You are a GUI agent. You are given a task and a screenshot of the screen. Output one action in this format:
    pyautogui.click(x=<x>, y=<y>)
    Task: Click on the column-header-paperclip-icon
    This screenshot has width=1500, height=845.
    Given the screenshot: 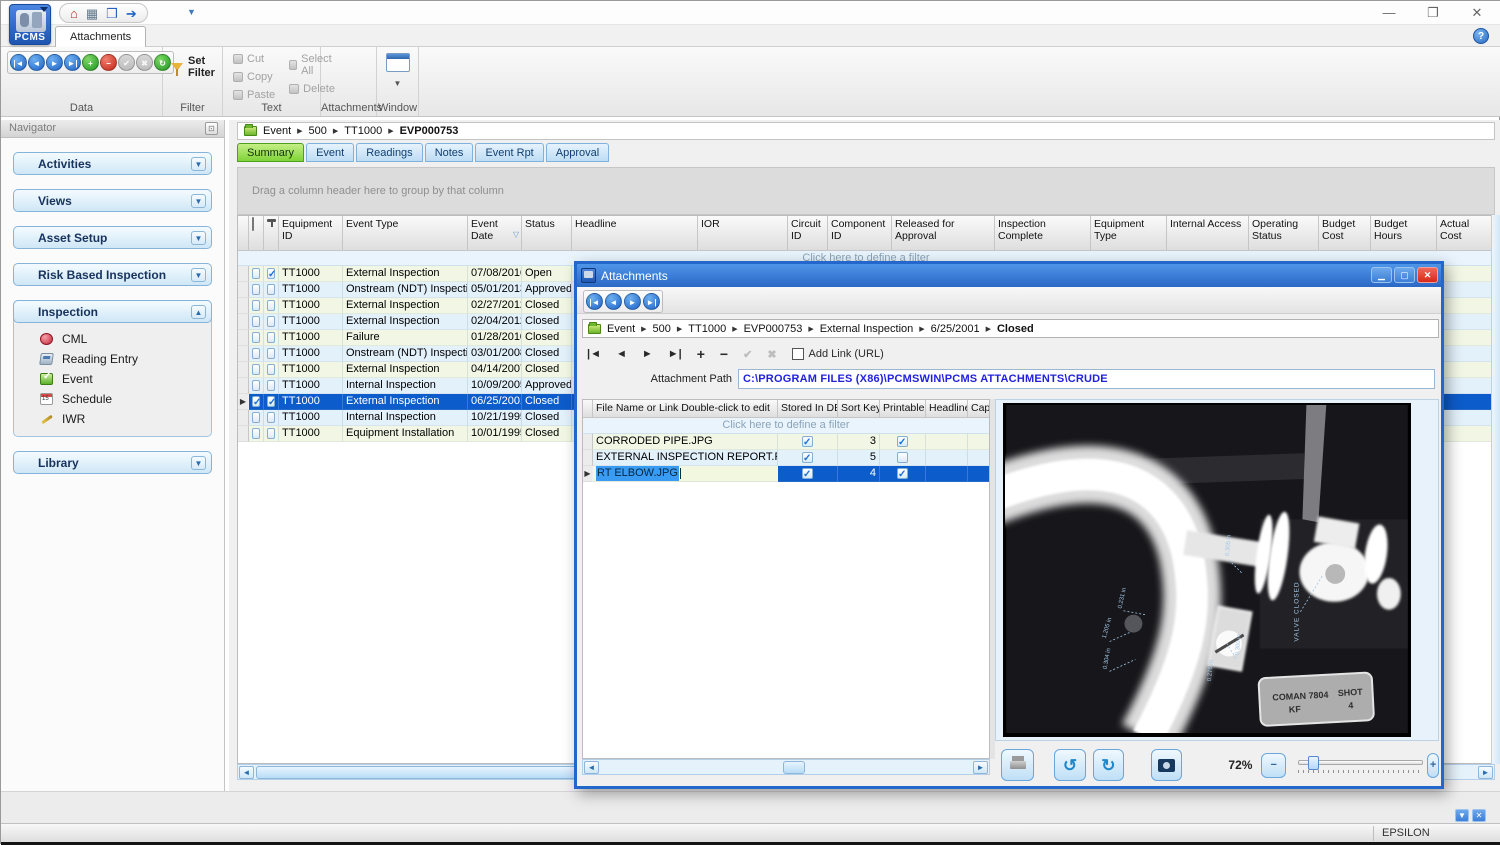 What is the action you would take?
    pyautogui.click(x=256, y=233)
    